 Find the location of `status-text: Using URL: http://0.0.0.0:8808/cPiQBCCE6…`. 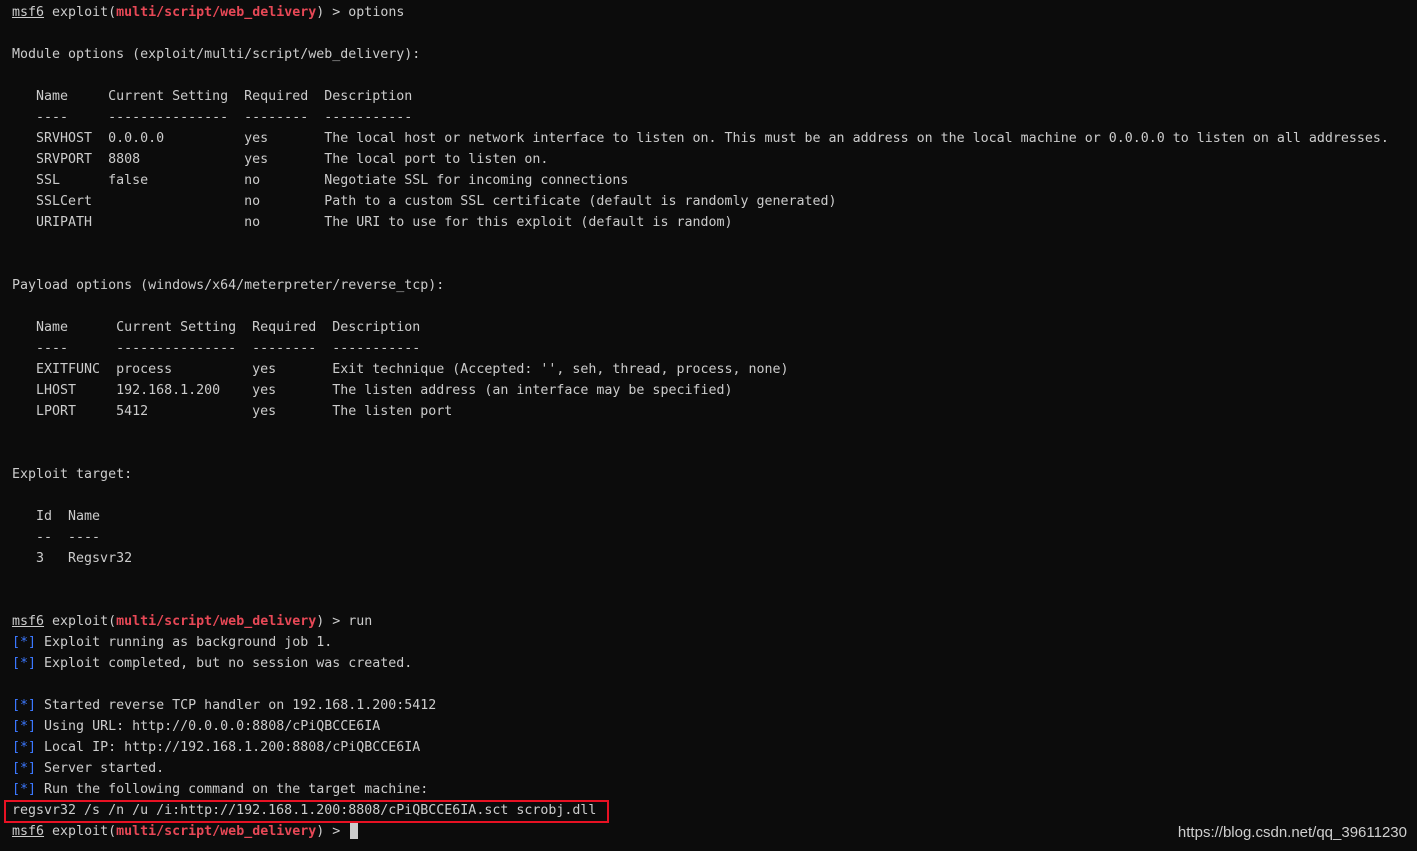

status-text: Using URL: http://0.0.0.0:8808/cPiQBCCE6… is located at coordinates (208, 726).